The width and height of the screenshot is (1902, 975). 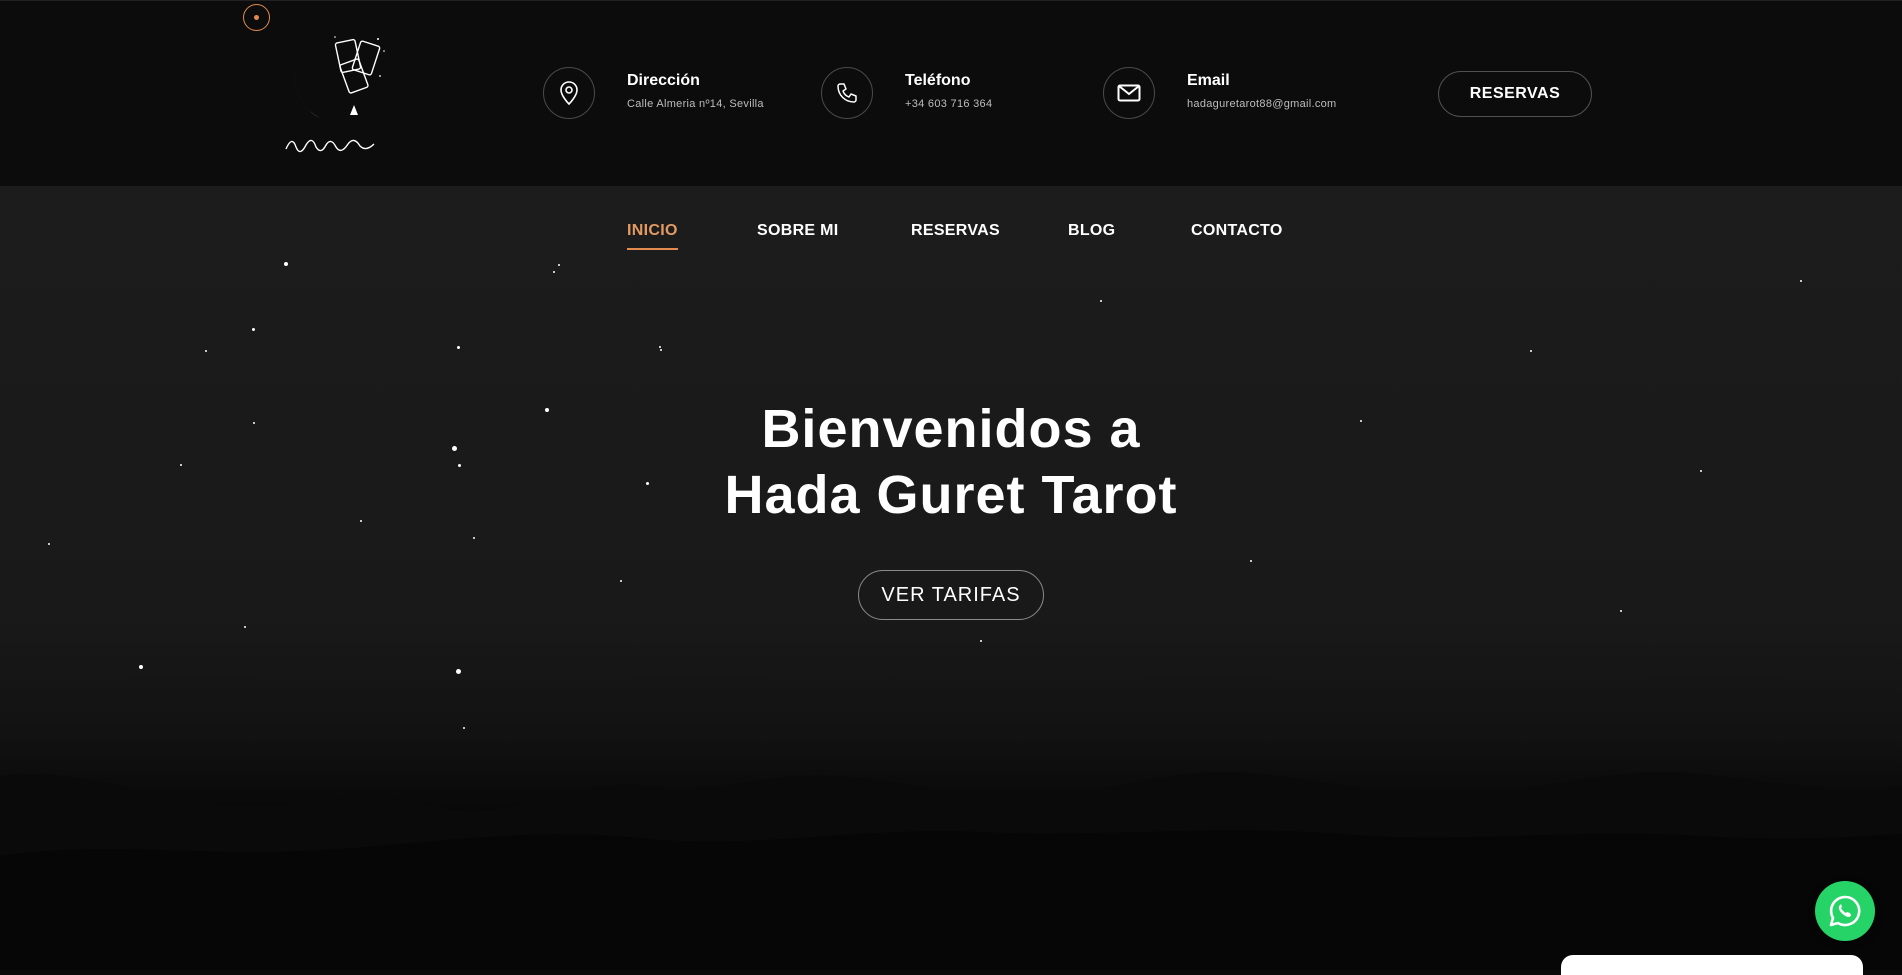 I want to click on orbit-dot-icon, so click(x=256, y=17).